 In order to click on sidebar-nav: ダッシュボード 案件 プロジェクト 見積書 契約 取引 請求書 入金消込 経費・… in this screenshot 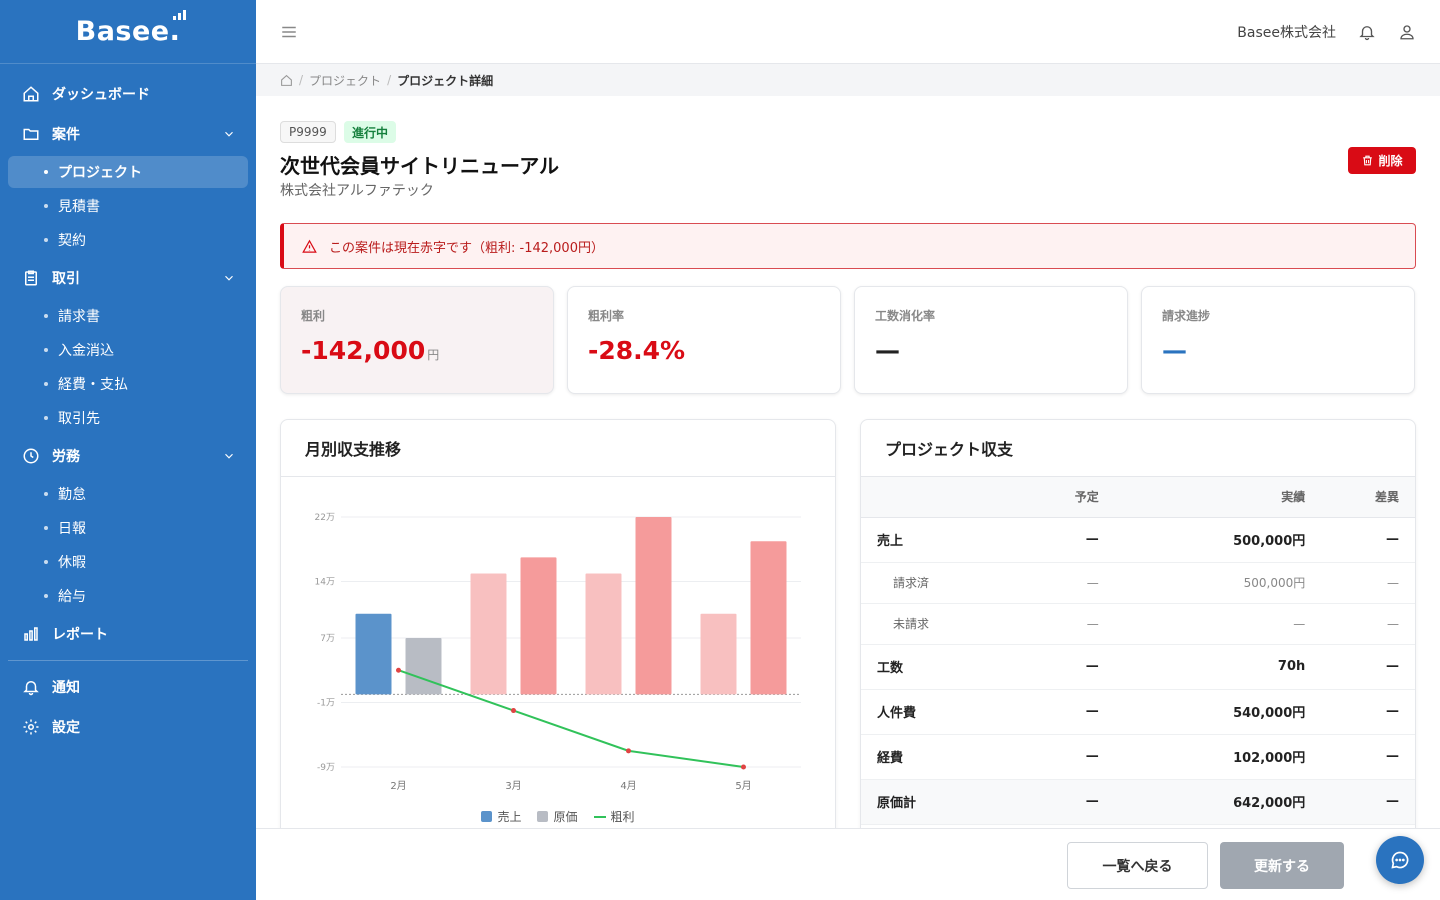, I will do `click(128, 404)`.